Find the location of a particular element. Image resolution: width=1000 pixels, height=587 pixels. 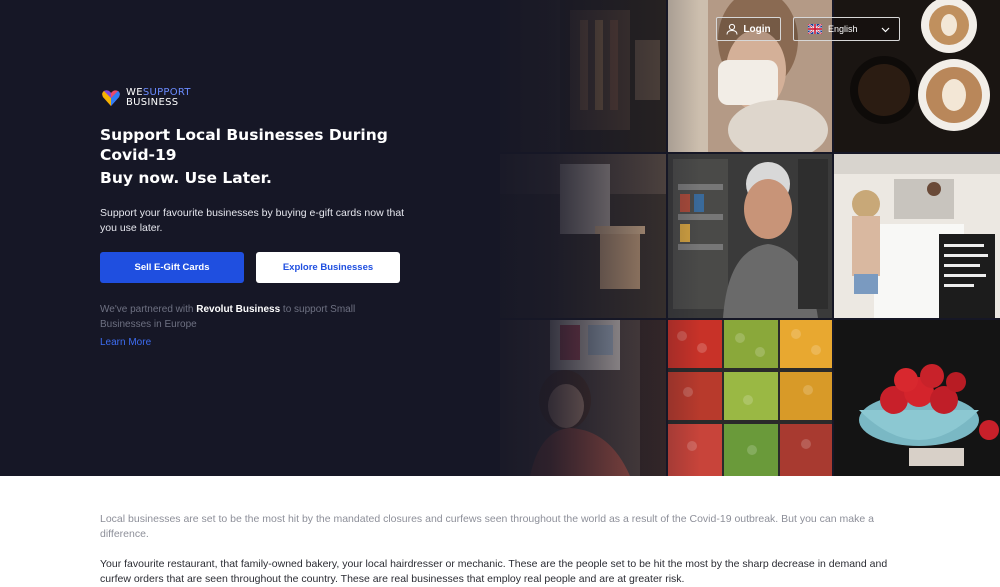

chevron-down-icon is located at coordinates (885, 30).